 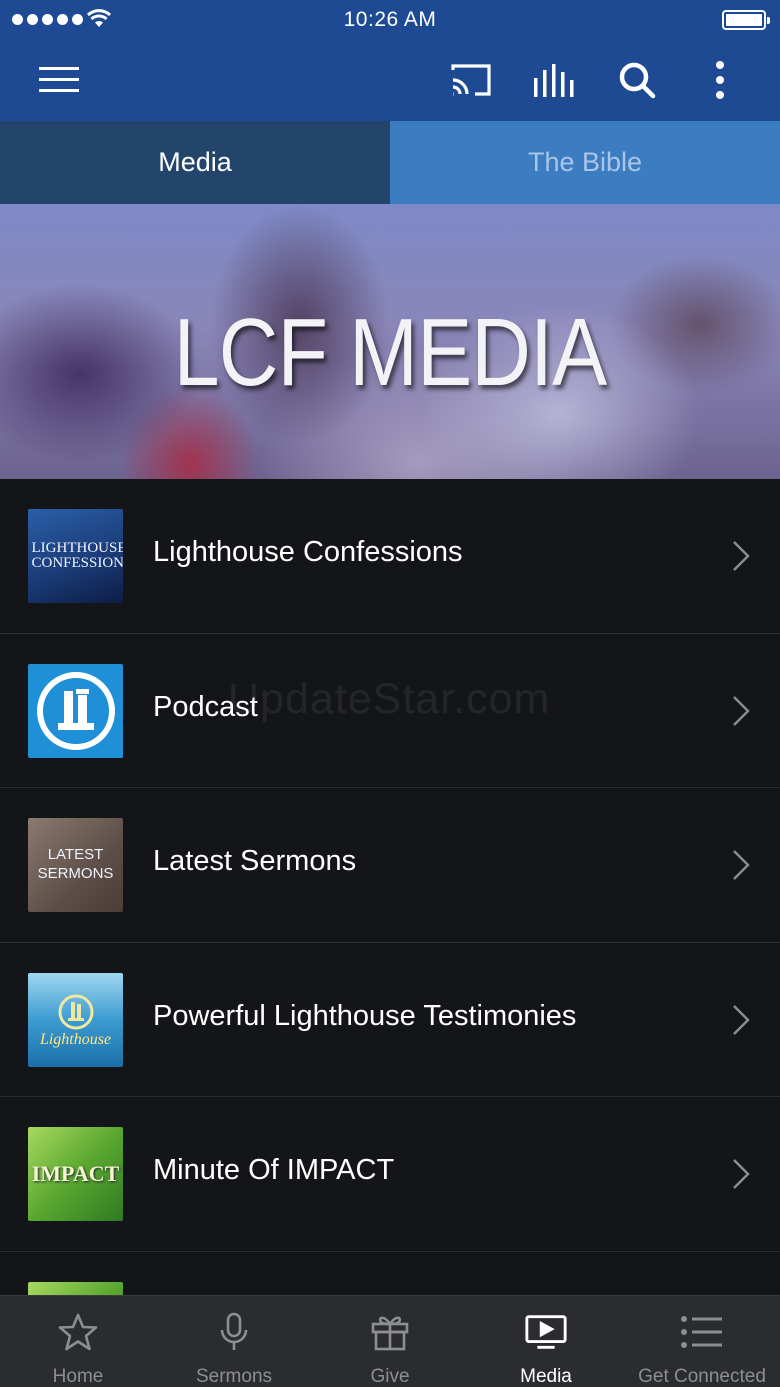 I want to click on thumbnail-text: LIGHTHOUSE CONFESSIONS, so click(x=77, y=555).